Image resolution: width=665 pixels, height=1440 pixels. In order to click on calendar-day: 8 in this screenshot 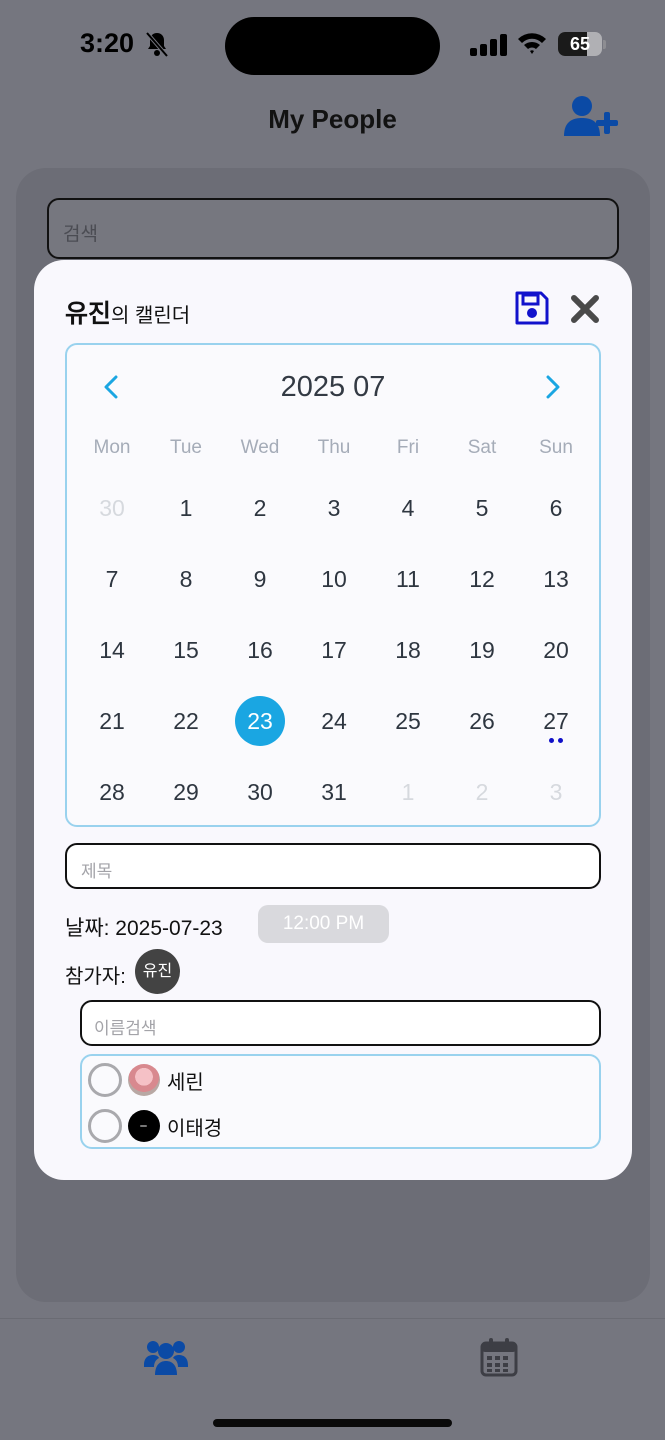, I will do `click(186, 579)`.